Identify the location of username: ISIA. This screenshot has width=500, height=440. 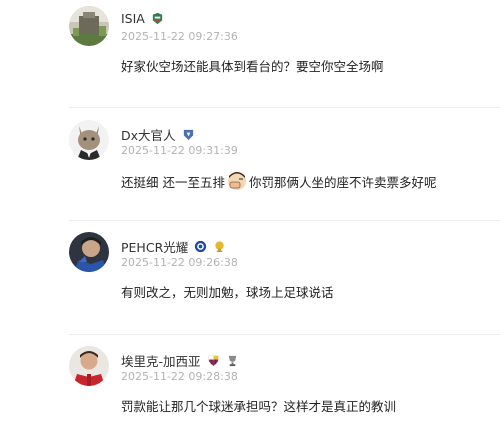
(133, 18).